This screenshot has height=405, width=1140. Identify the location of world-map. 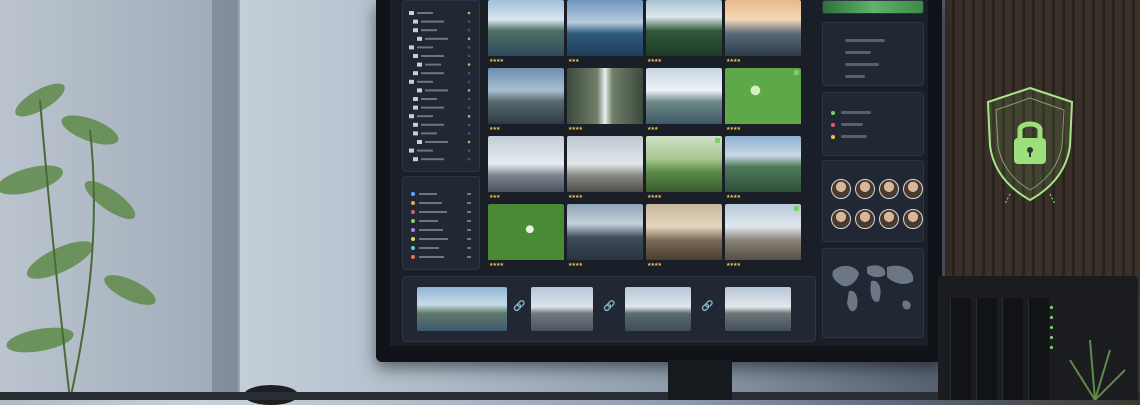
(873, 288).